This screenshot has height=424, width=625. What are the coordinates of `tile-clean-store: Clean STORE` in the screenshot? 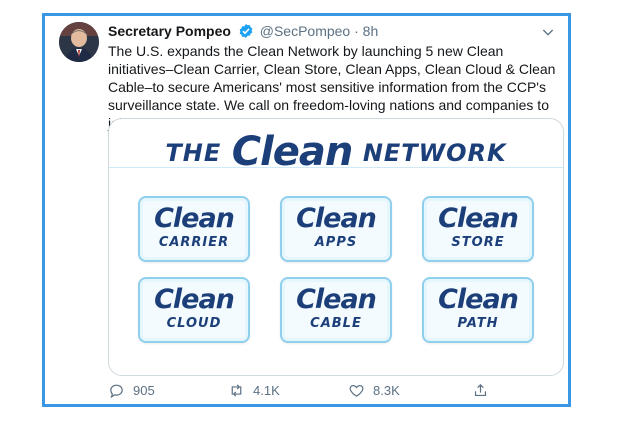 It's located at (478, 229).